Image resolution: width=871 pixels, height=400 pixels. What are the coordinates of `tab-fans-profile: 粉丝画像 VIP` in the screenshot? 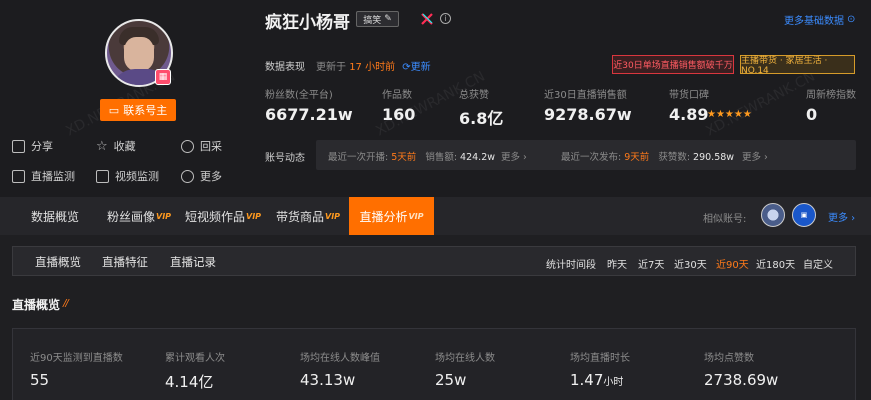 It's located at (139, 216).